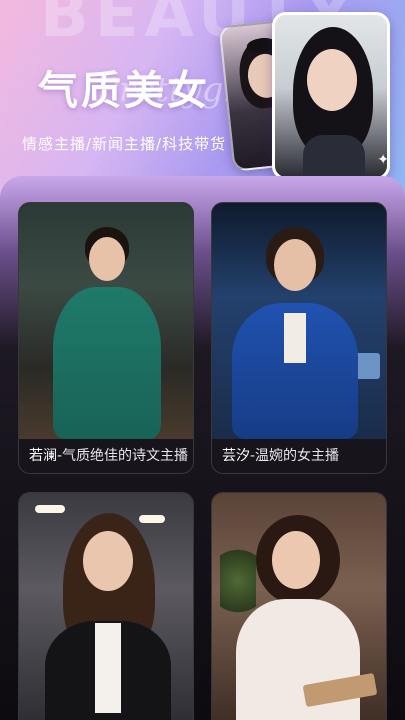  I want to click on anchor-name: 芸汐, so click(236, 456).